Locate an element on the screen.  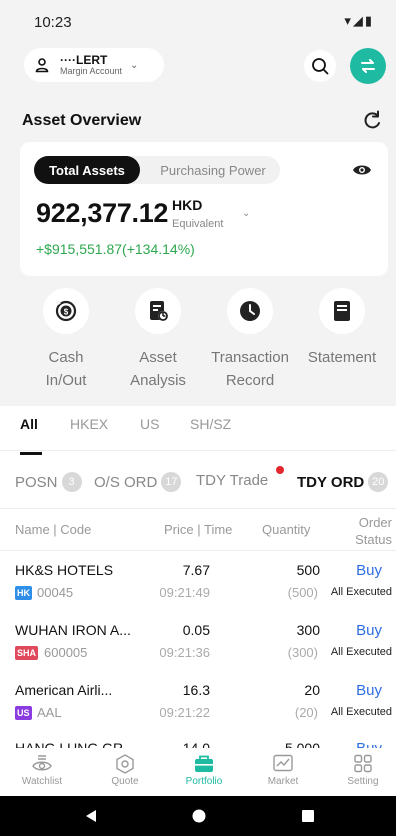
column-header-line: Order is located at coordinates (375, 522).